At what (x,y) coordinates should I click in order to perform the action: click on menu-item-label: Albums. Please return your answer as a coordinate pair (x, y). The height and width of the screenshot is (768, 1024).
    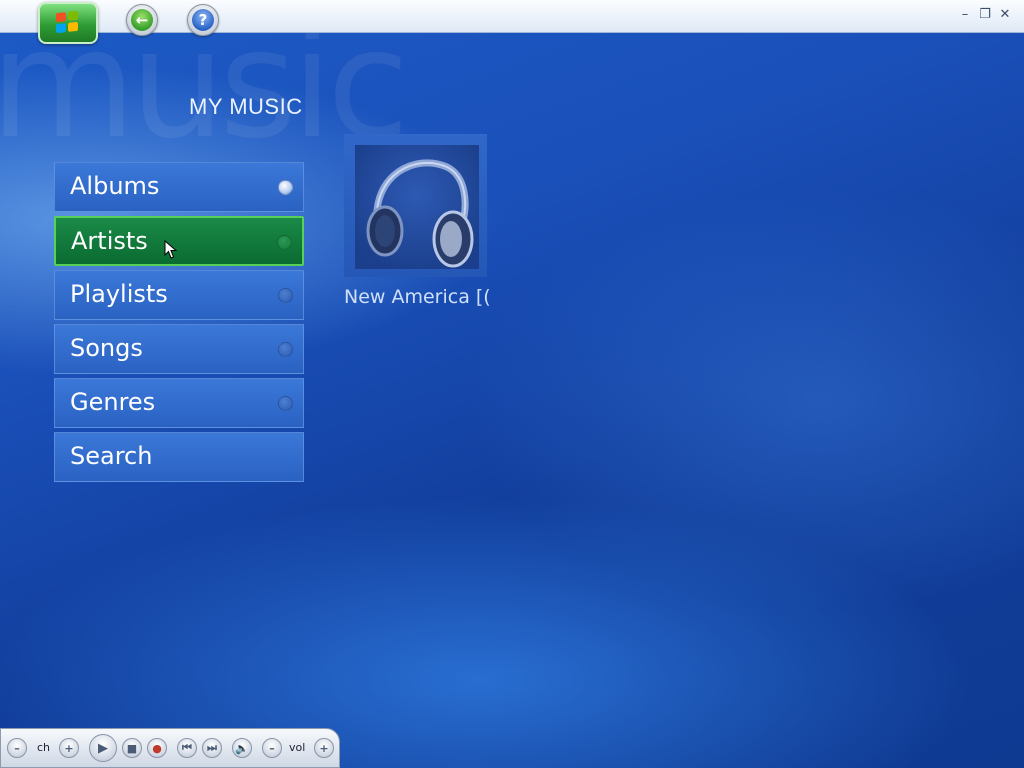
    Looking at the image, I should click on (115, 186).